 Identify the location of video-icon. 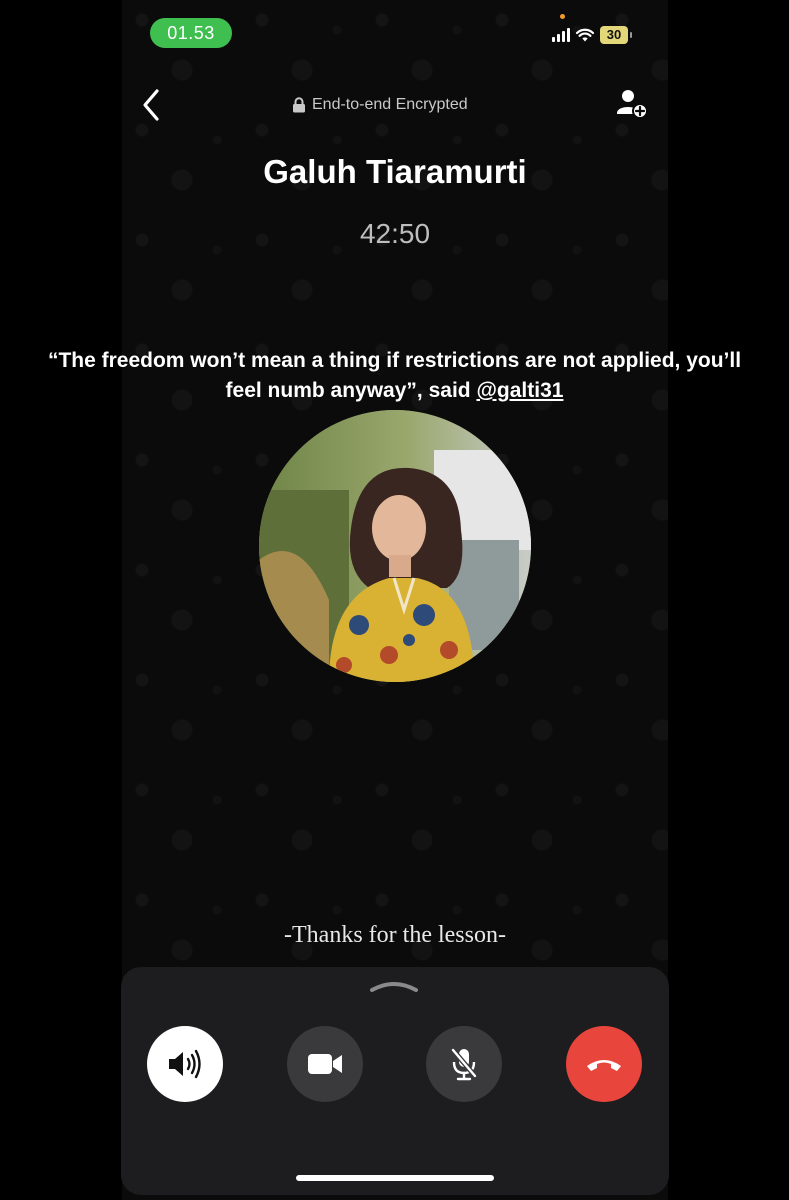
(325, 1064).